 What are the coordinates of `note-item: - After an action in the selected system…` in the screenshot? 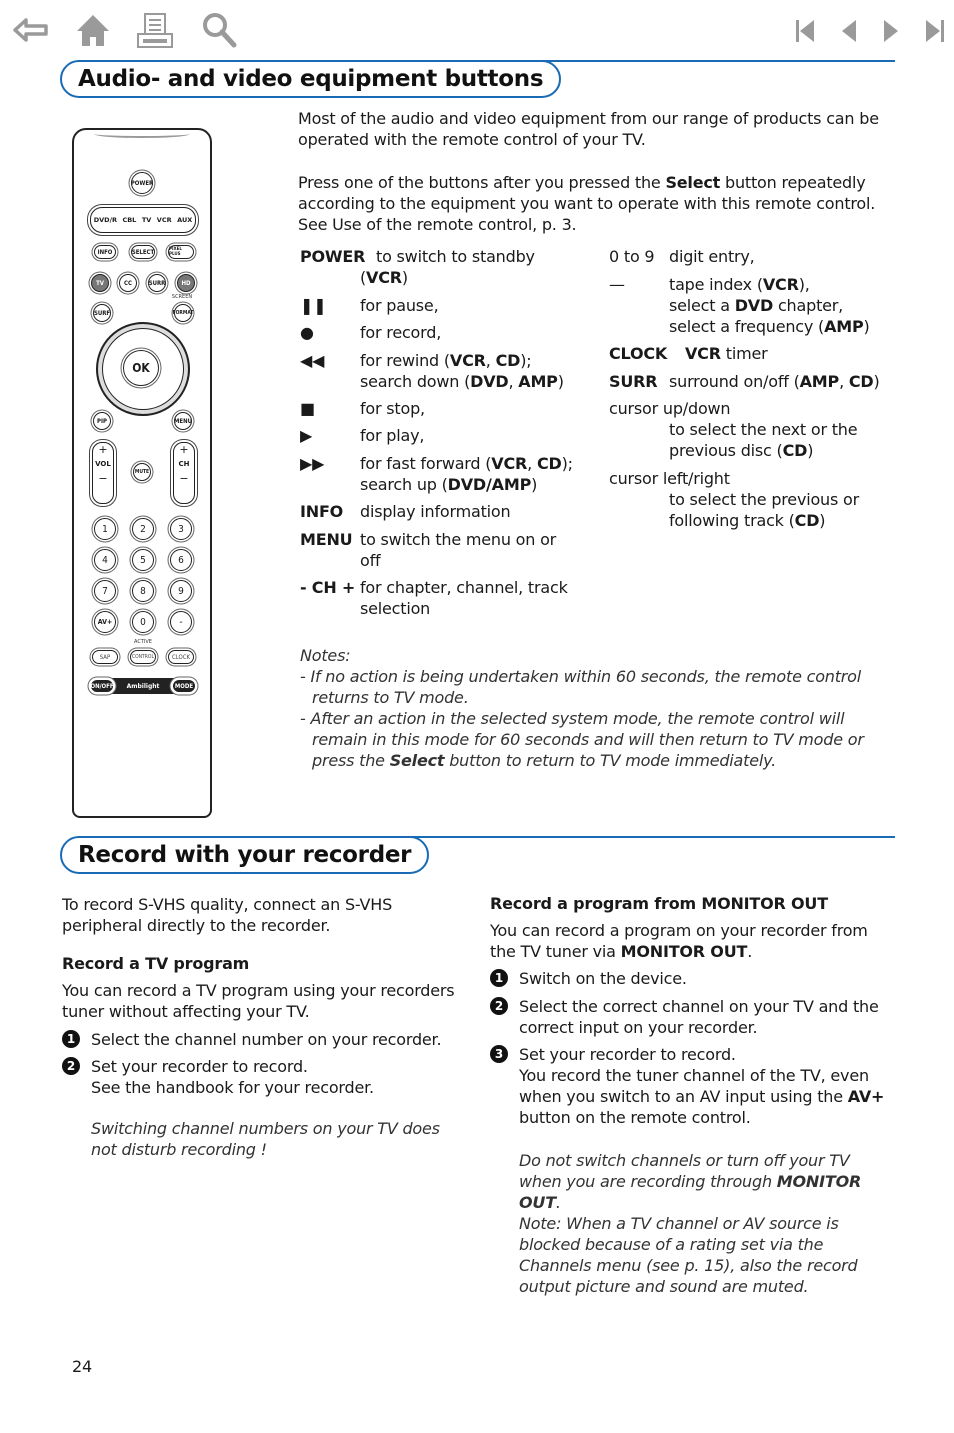 It's located at (582, 739).